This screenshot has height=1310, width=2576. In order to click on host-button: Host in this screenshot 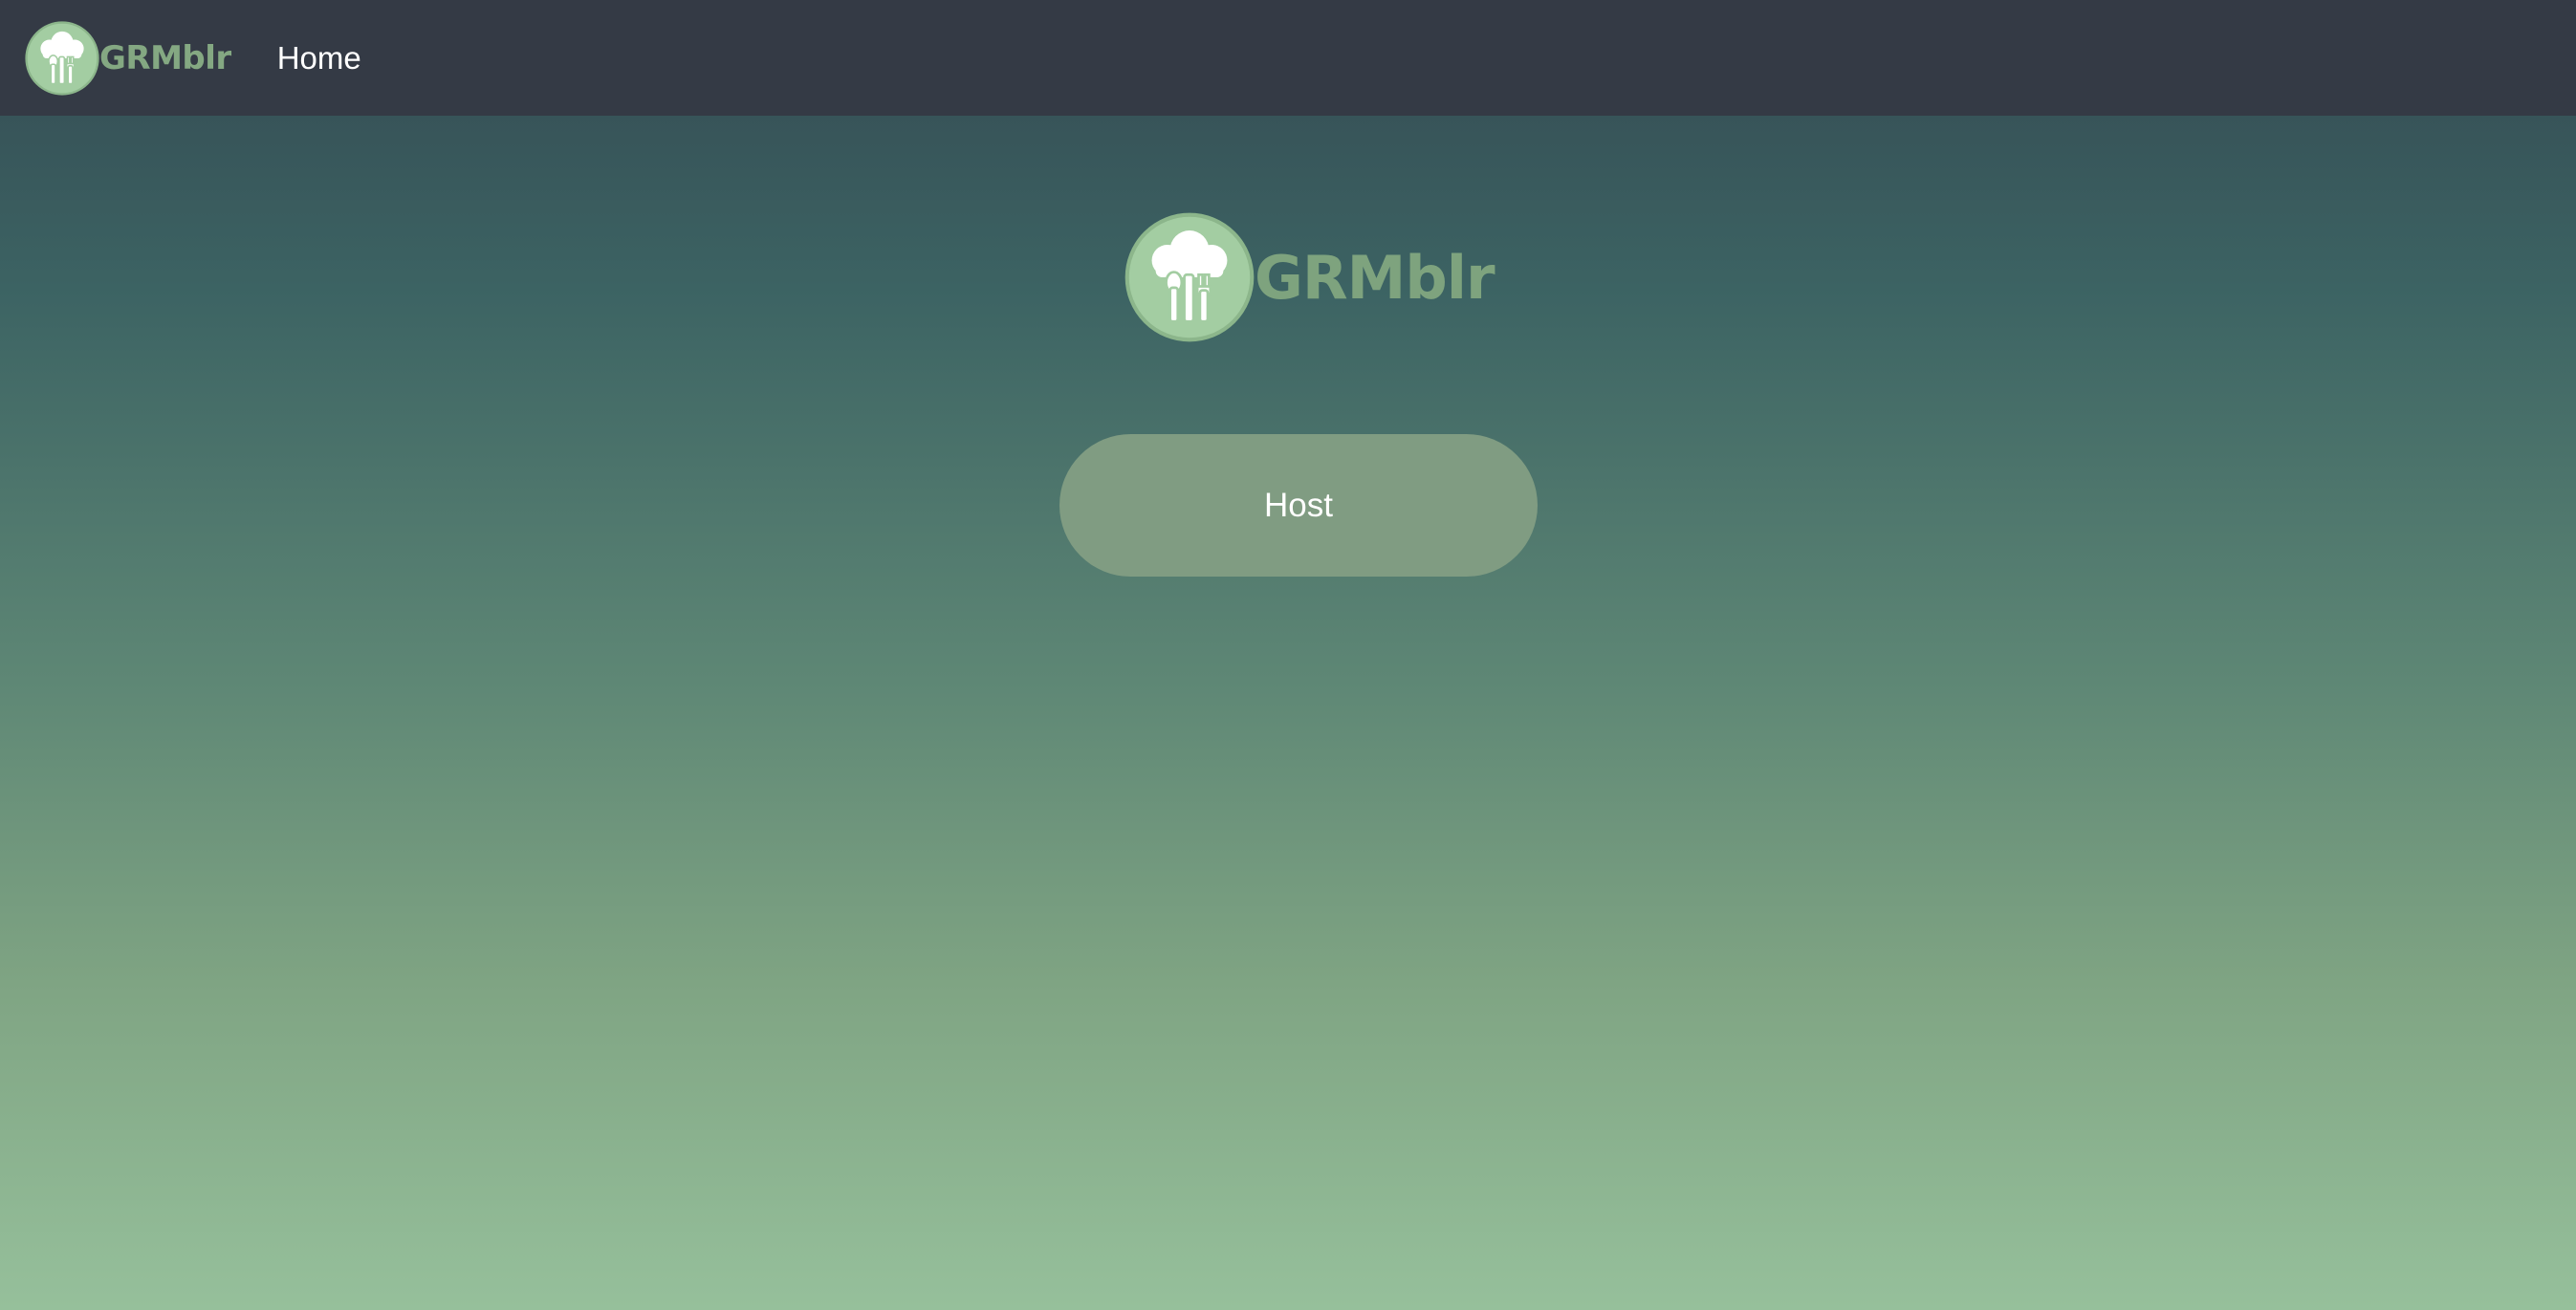, I will do `click(1298, 506)`.